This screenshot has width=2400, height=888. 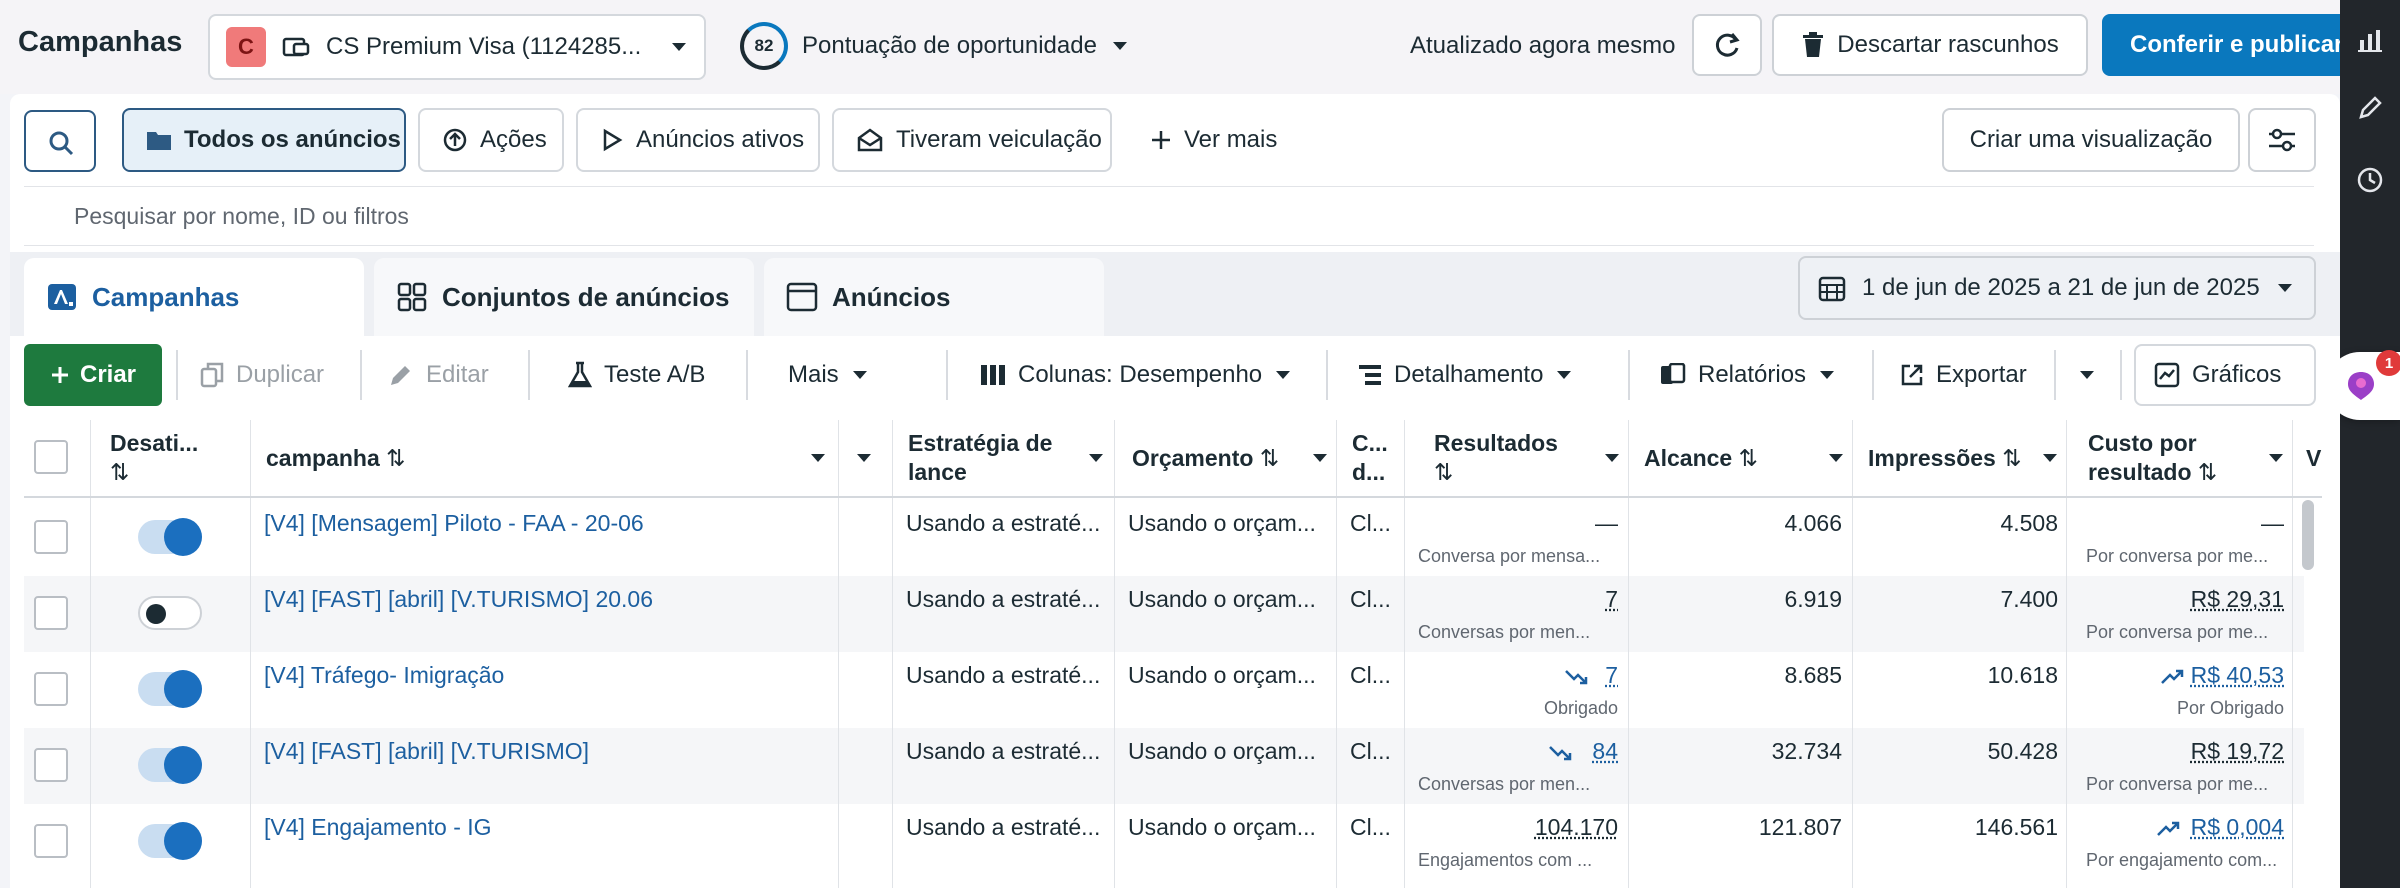 What do you see at coordinates (934, 297) in the screenshot?
I see `tab-ads: Anúncios` at bounding box center [934, 297].